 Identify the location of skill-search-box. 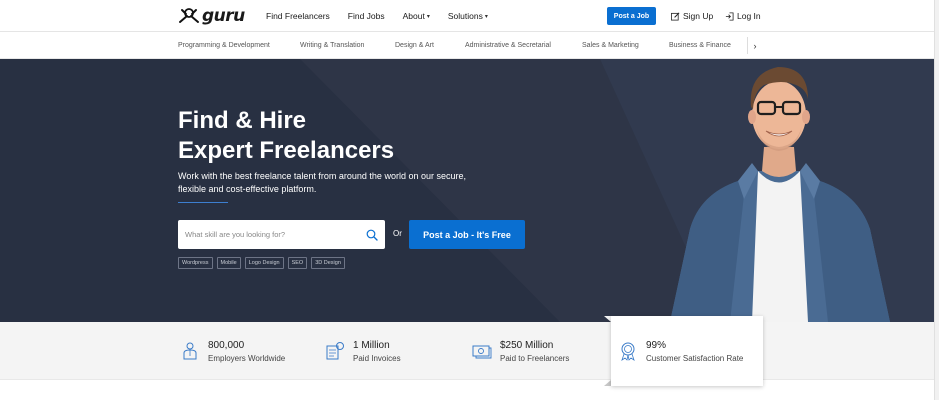
(281, 234).